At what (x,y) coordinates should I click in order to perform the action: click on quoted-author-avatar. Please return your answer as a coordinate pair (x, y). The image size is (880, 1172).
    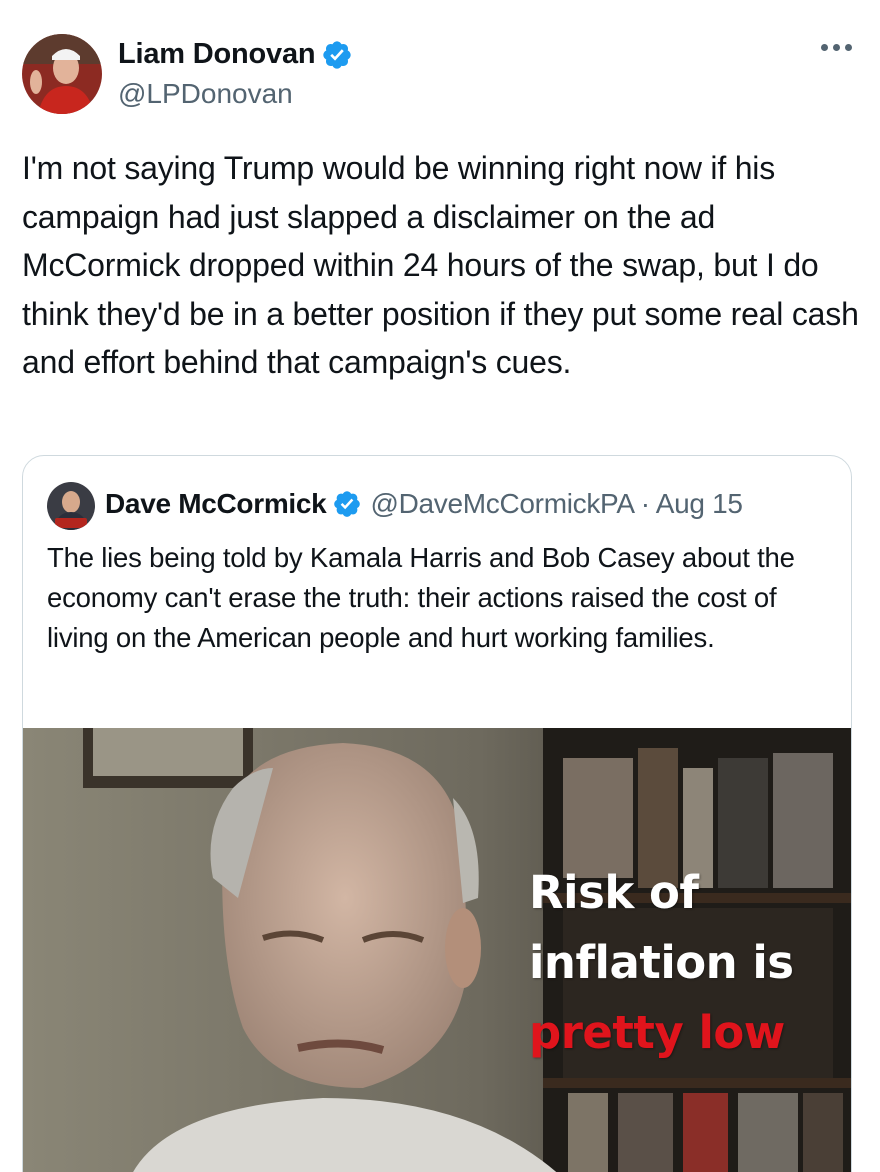
    Looking at the image, I should click on (71, 506).